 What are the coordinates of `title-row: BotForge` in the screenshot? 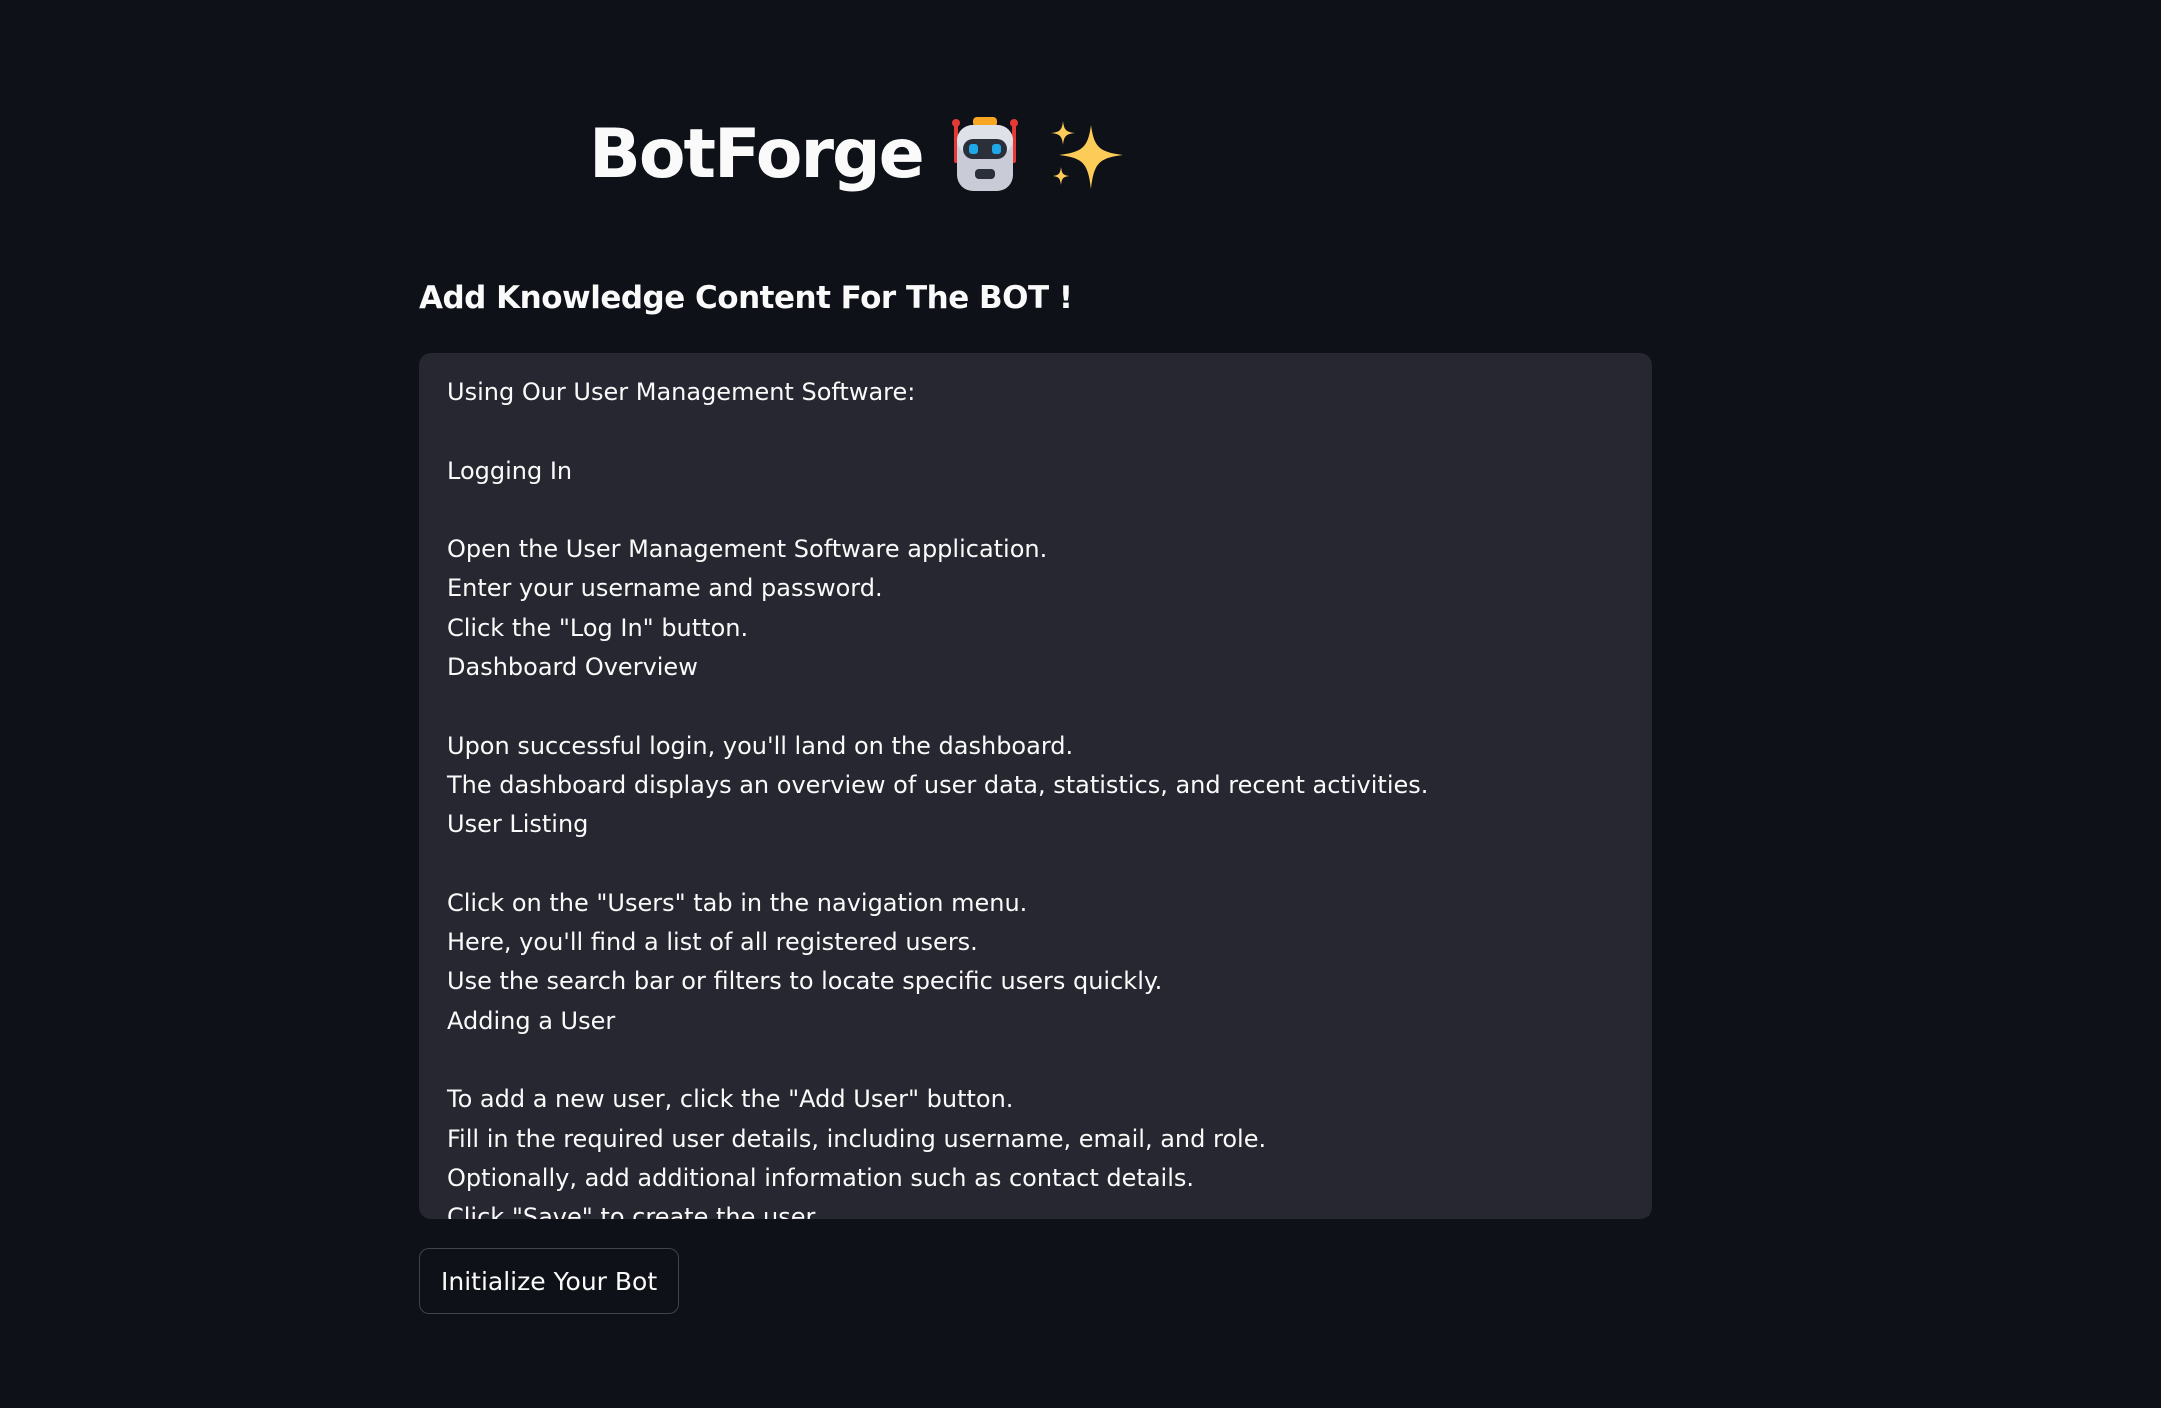 It's located at (858, 155).